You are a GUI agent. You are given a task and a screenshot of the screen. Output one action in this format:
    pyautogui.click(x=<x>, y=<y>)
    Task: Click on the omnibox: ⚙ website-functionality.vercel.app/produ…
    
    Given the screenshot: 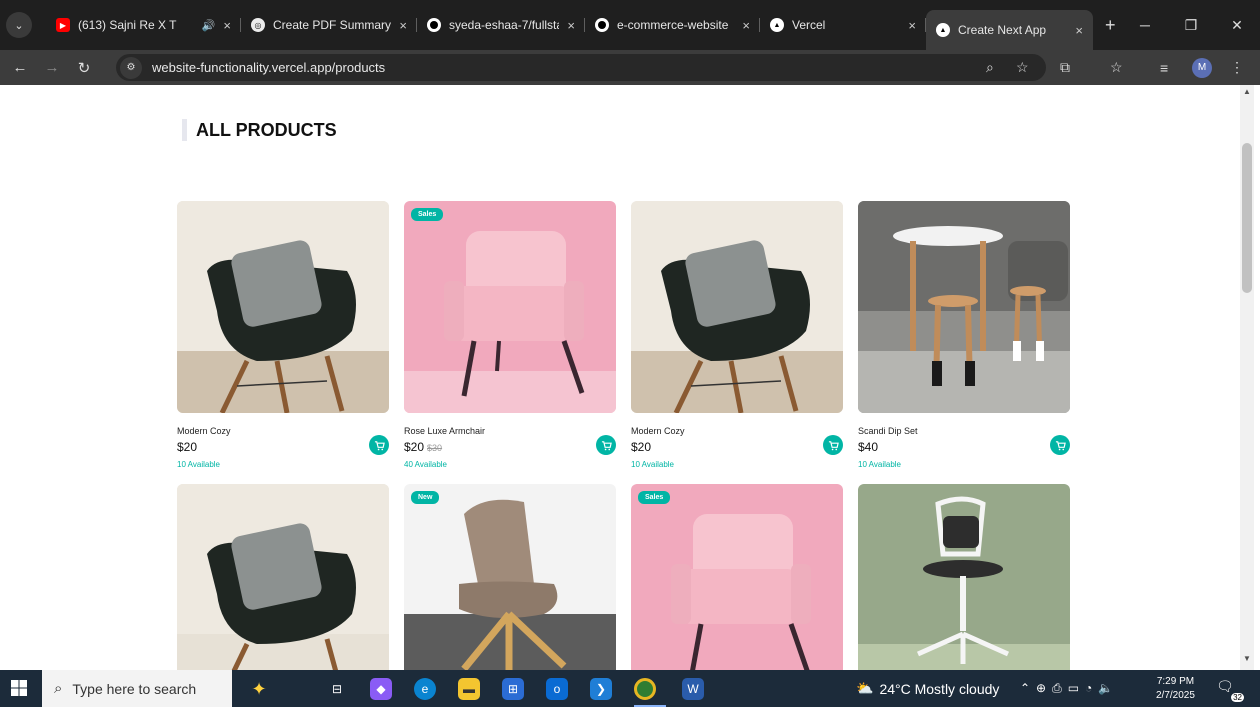 What is the action you would take?
    pyautogui.click(x=581, y=67)
    